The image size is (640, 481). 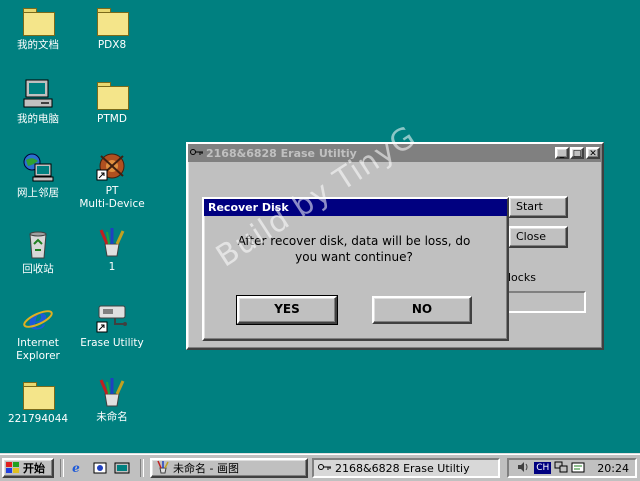 What do you see at coordinates (38, 45) in the screenshot?
I see `desktop-icon-label: 我的文档` at bounding box center [38, 45].